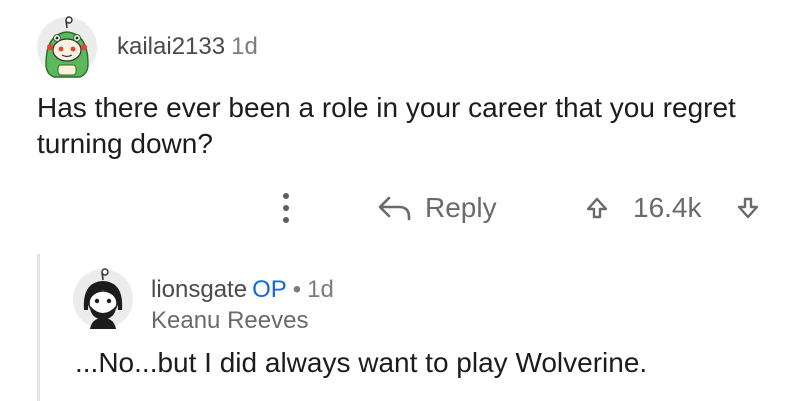  I want to click on downvote-icon, so click(748, 208).